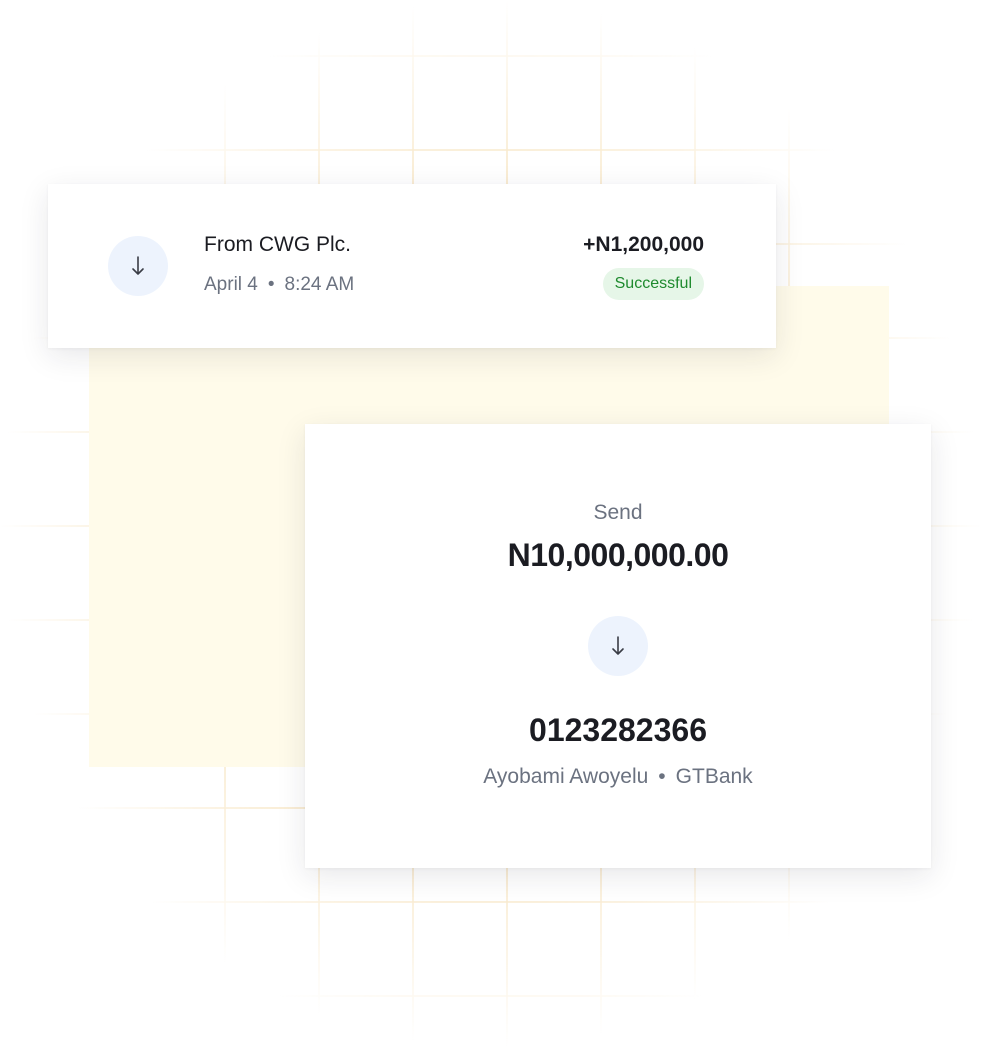  What do you see at coordinates (714, 776) in the screenshot?
I see `recipient-bank: GTBank` at bounding box center [714, 776].